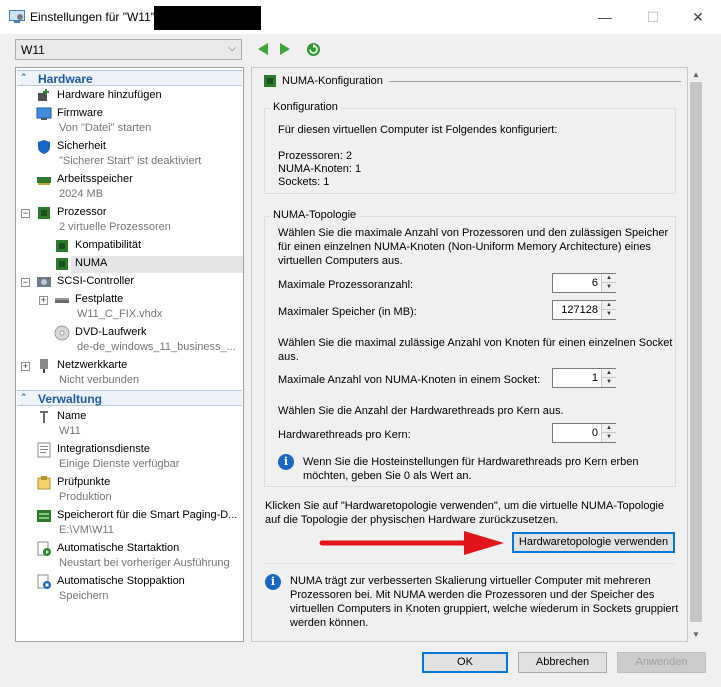 This screenshot has height=687, width=721. I want to click on section-hardware: ⌃ Hardware, so click(129, 78).